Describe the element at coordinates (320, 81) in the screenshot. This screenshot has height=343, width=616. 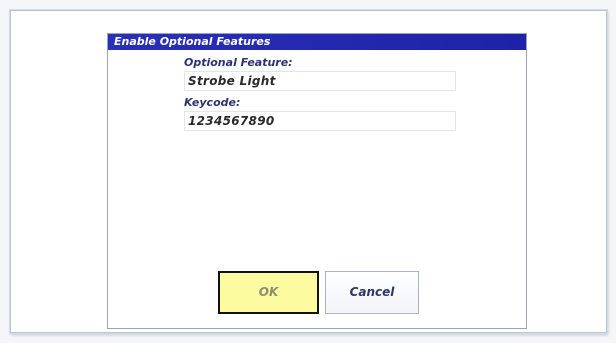
I see `optional-feature-field: Strobe Light` at that location.